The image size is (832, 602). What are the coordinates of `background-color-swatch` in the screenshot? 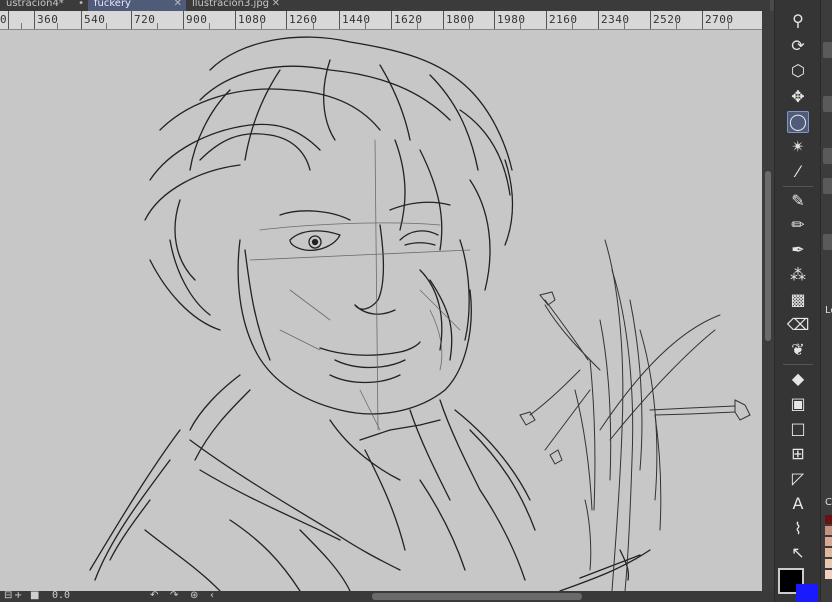 It's located at (807, 593).